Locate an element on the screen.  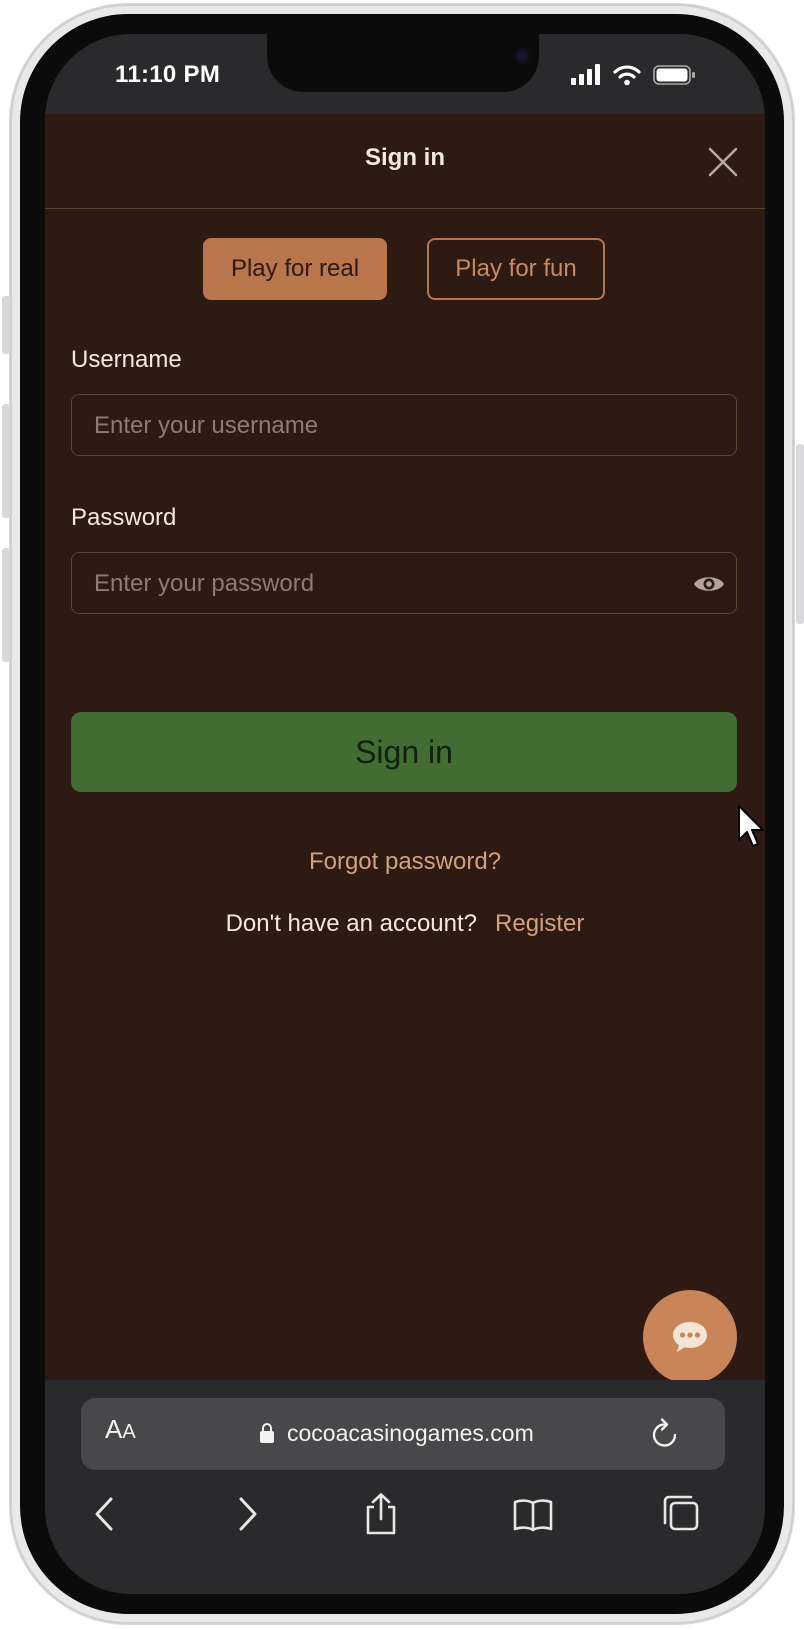
power-button is located at coordinates (800, 534).